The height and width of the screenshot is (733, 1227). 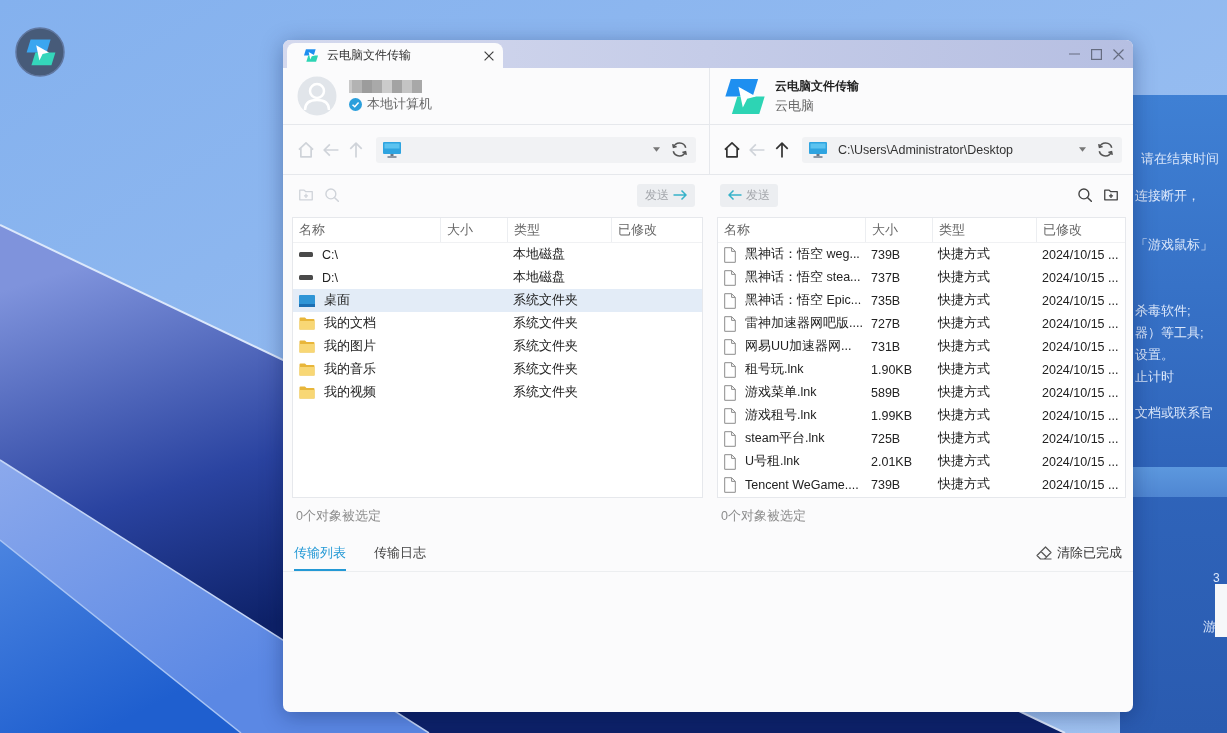 What do you see at coordinates (1111, 195) in the screenshot?
I see `folder-plus-icon` at bounding box center [1111, 195].